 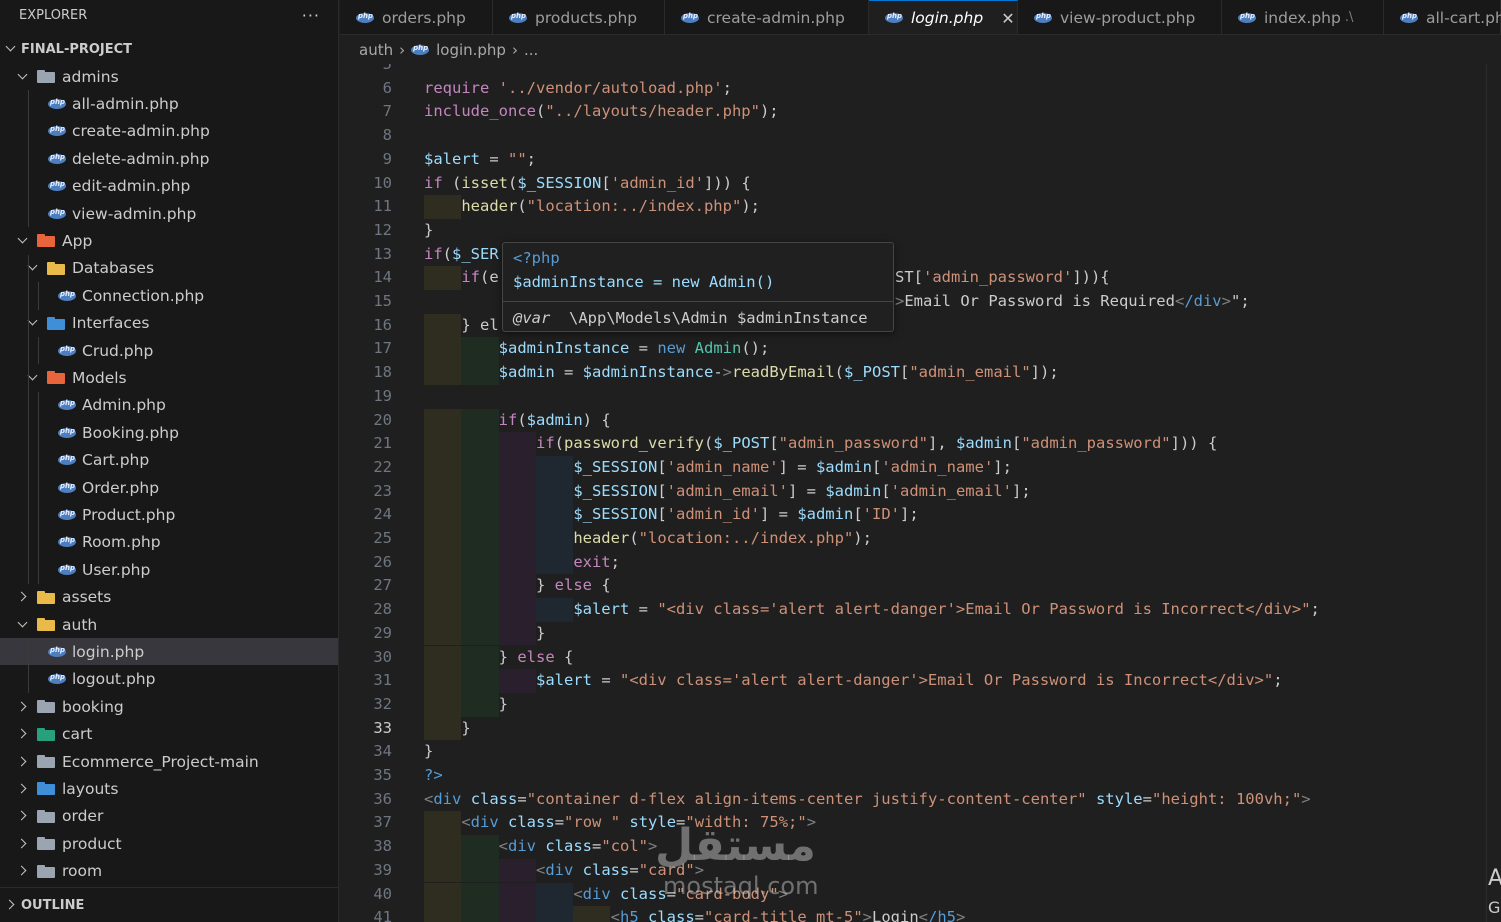 I want to click on code-line: if($_SER, so click(x=461, y=255).